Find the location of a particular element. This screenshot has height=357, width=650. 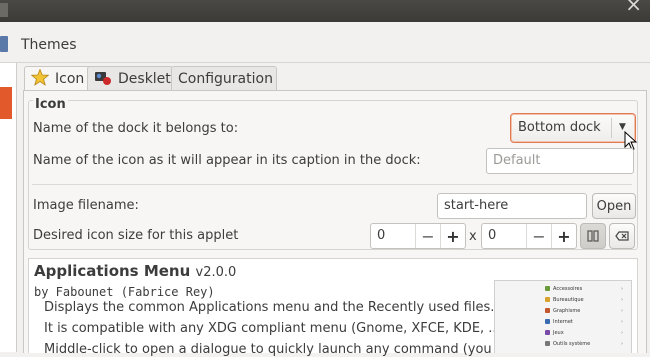

applet-list is located at coordinates (8, 207).